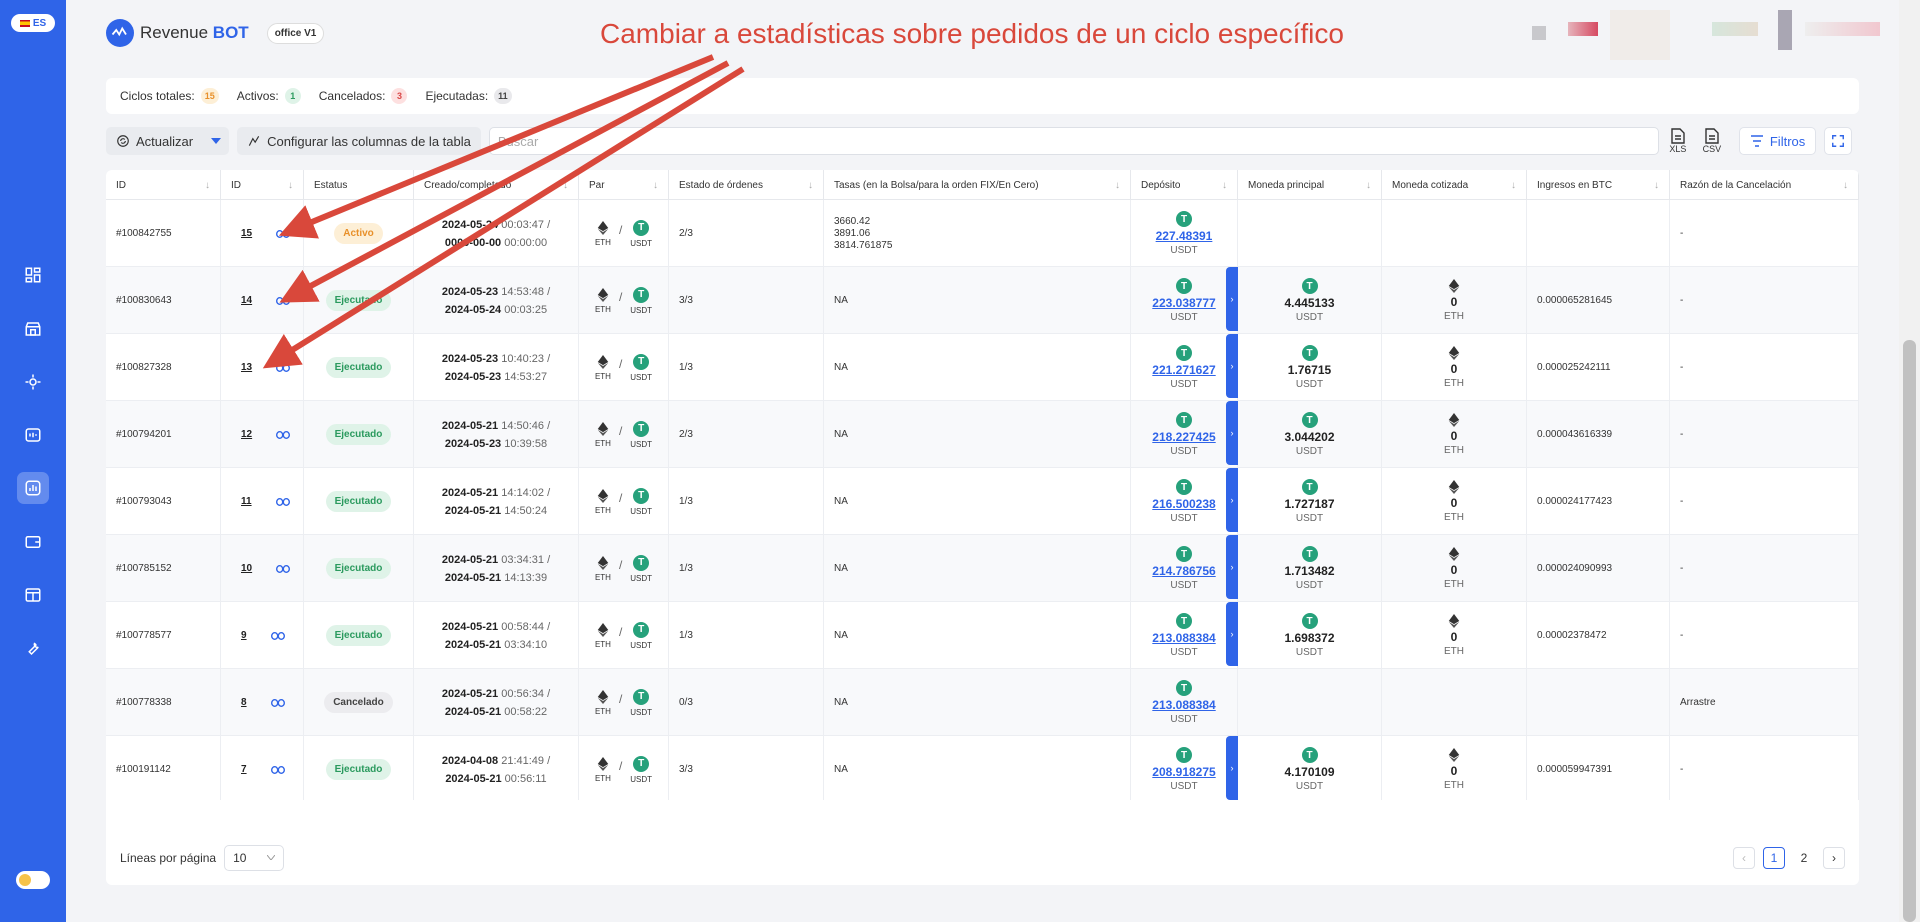 This screenshot has width=1920, height=922. I want to click on orders-state: 3/3, so click(686, 769).